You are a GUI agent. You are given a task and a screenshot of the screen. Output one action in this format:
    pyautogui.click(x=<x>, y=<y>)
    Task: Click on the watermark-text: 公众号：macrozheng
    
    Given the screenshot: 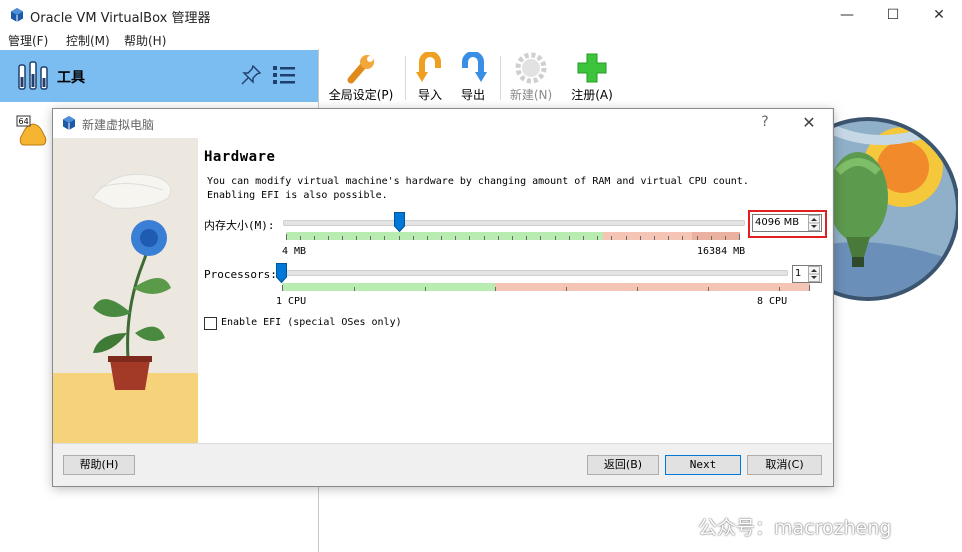 What is the action you would take?
    pyautogui.click(x=795, y=528)
    